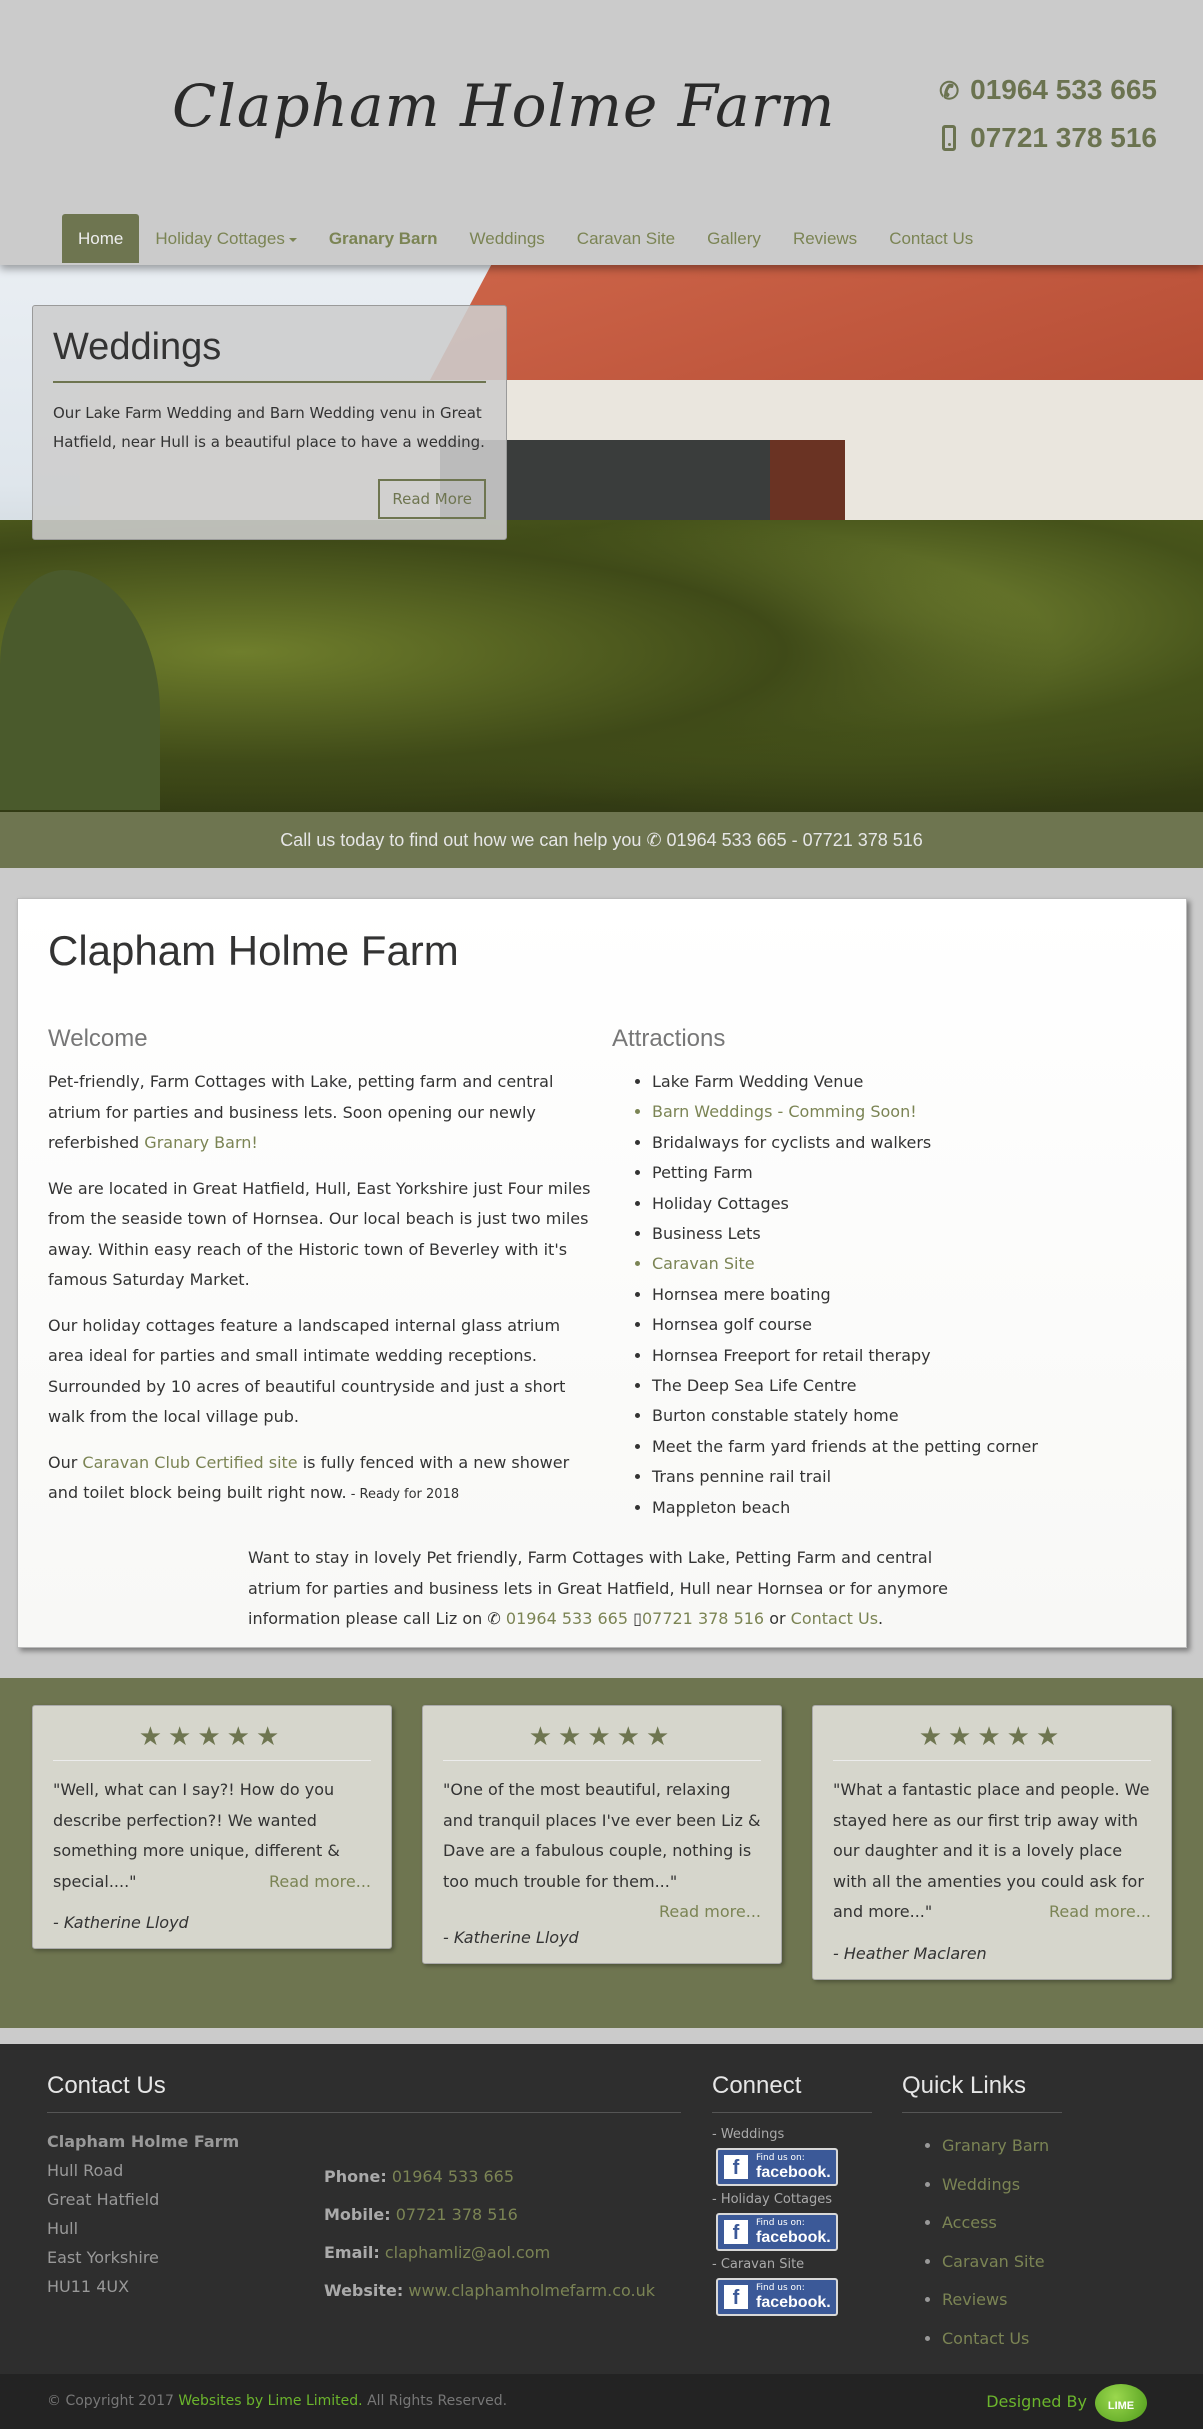 This screenshot has width=1203, height=2429. What do you see at coordinates (201, 1142) in the screenshot?
I see `granary-barn-link: Granary Barn!` at bounding box center [201, 1142].